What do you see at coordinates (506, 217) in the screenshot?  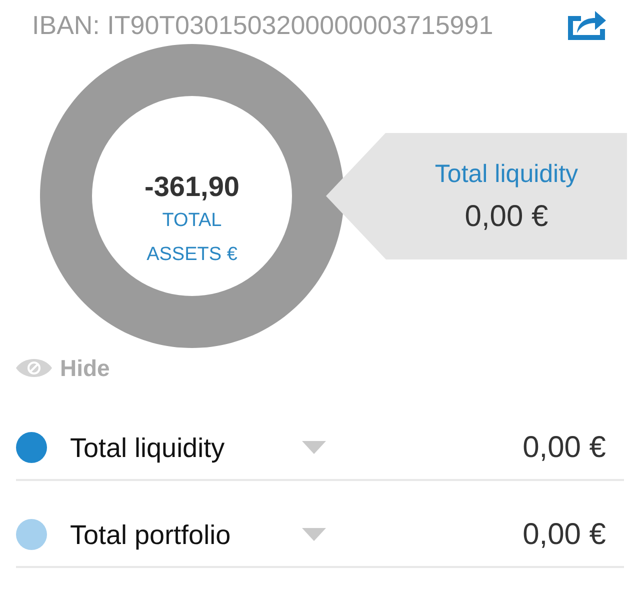 I see `callout-value: 0,00 €` at bounding box center [506, 217].